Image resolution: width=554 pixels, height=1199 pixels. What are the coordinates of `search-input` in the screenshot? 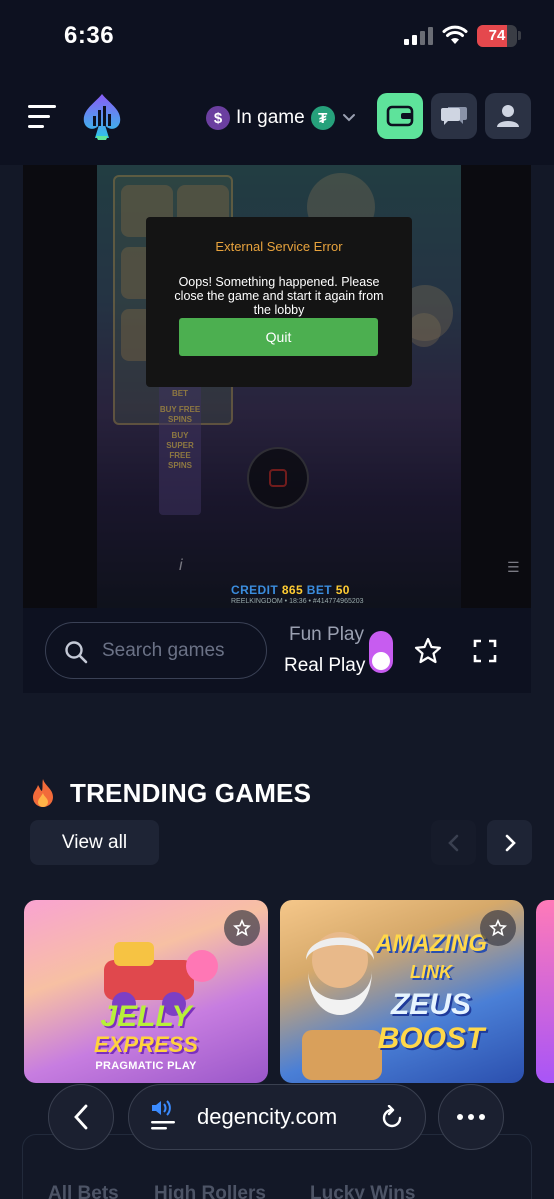 It's located at (177, 651).